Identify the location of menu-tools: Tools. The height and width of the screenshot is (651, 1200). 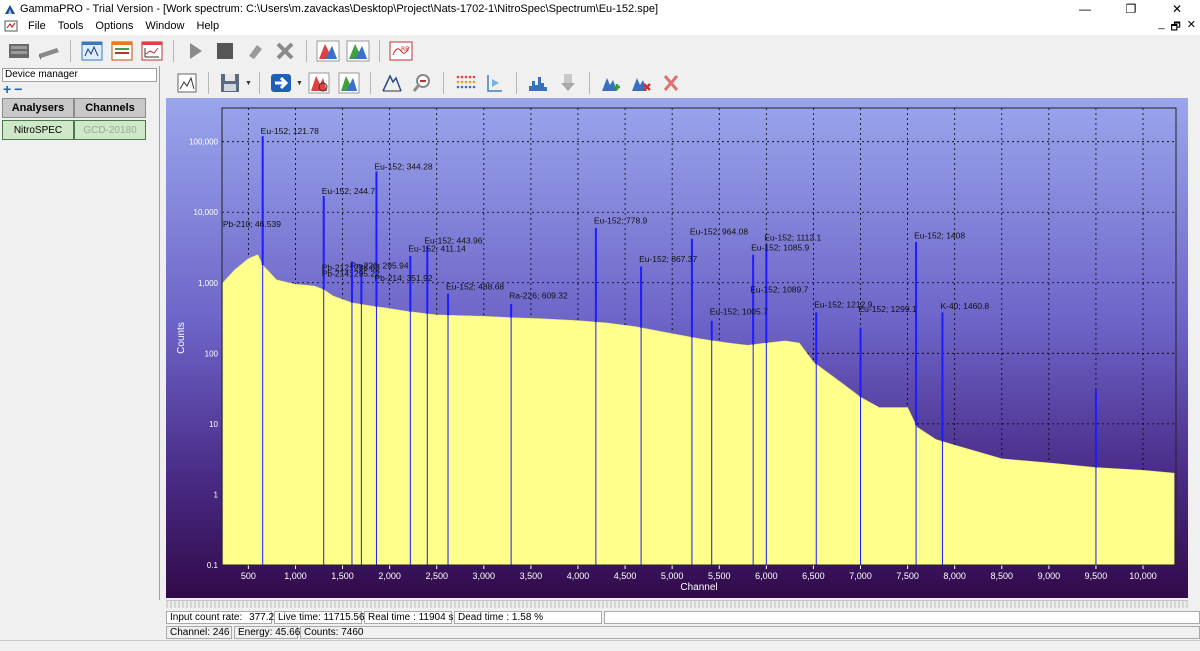
(71, 26).